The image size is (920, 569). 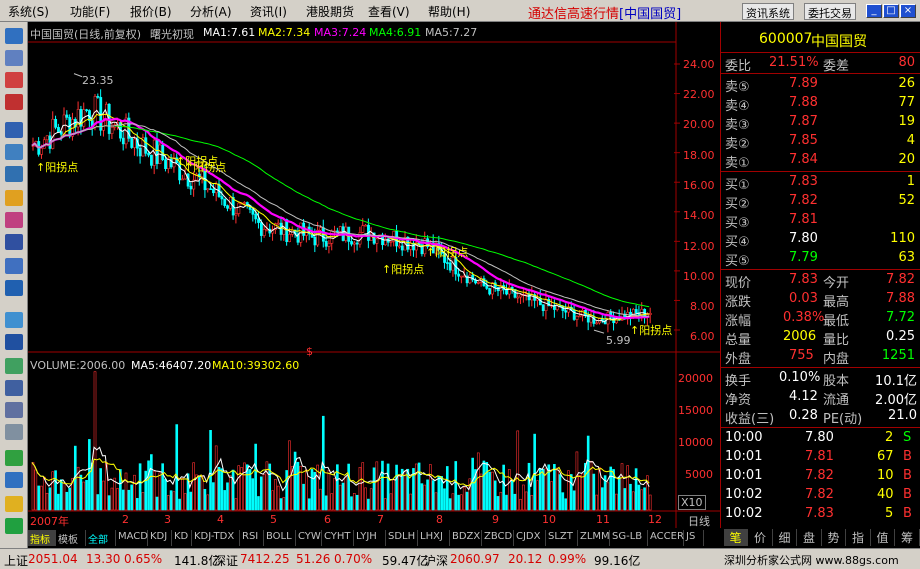 I want to click on kline-icon, so click(x=14, y=102).